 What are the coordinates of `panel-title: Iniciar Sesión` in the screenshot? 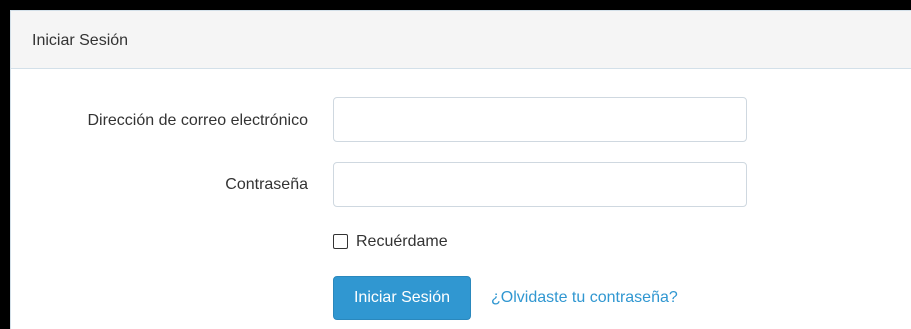 It's located at (80, 40).